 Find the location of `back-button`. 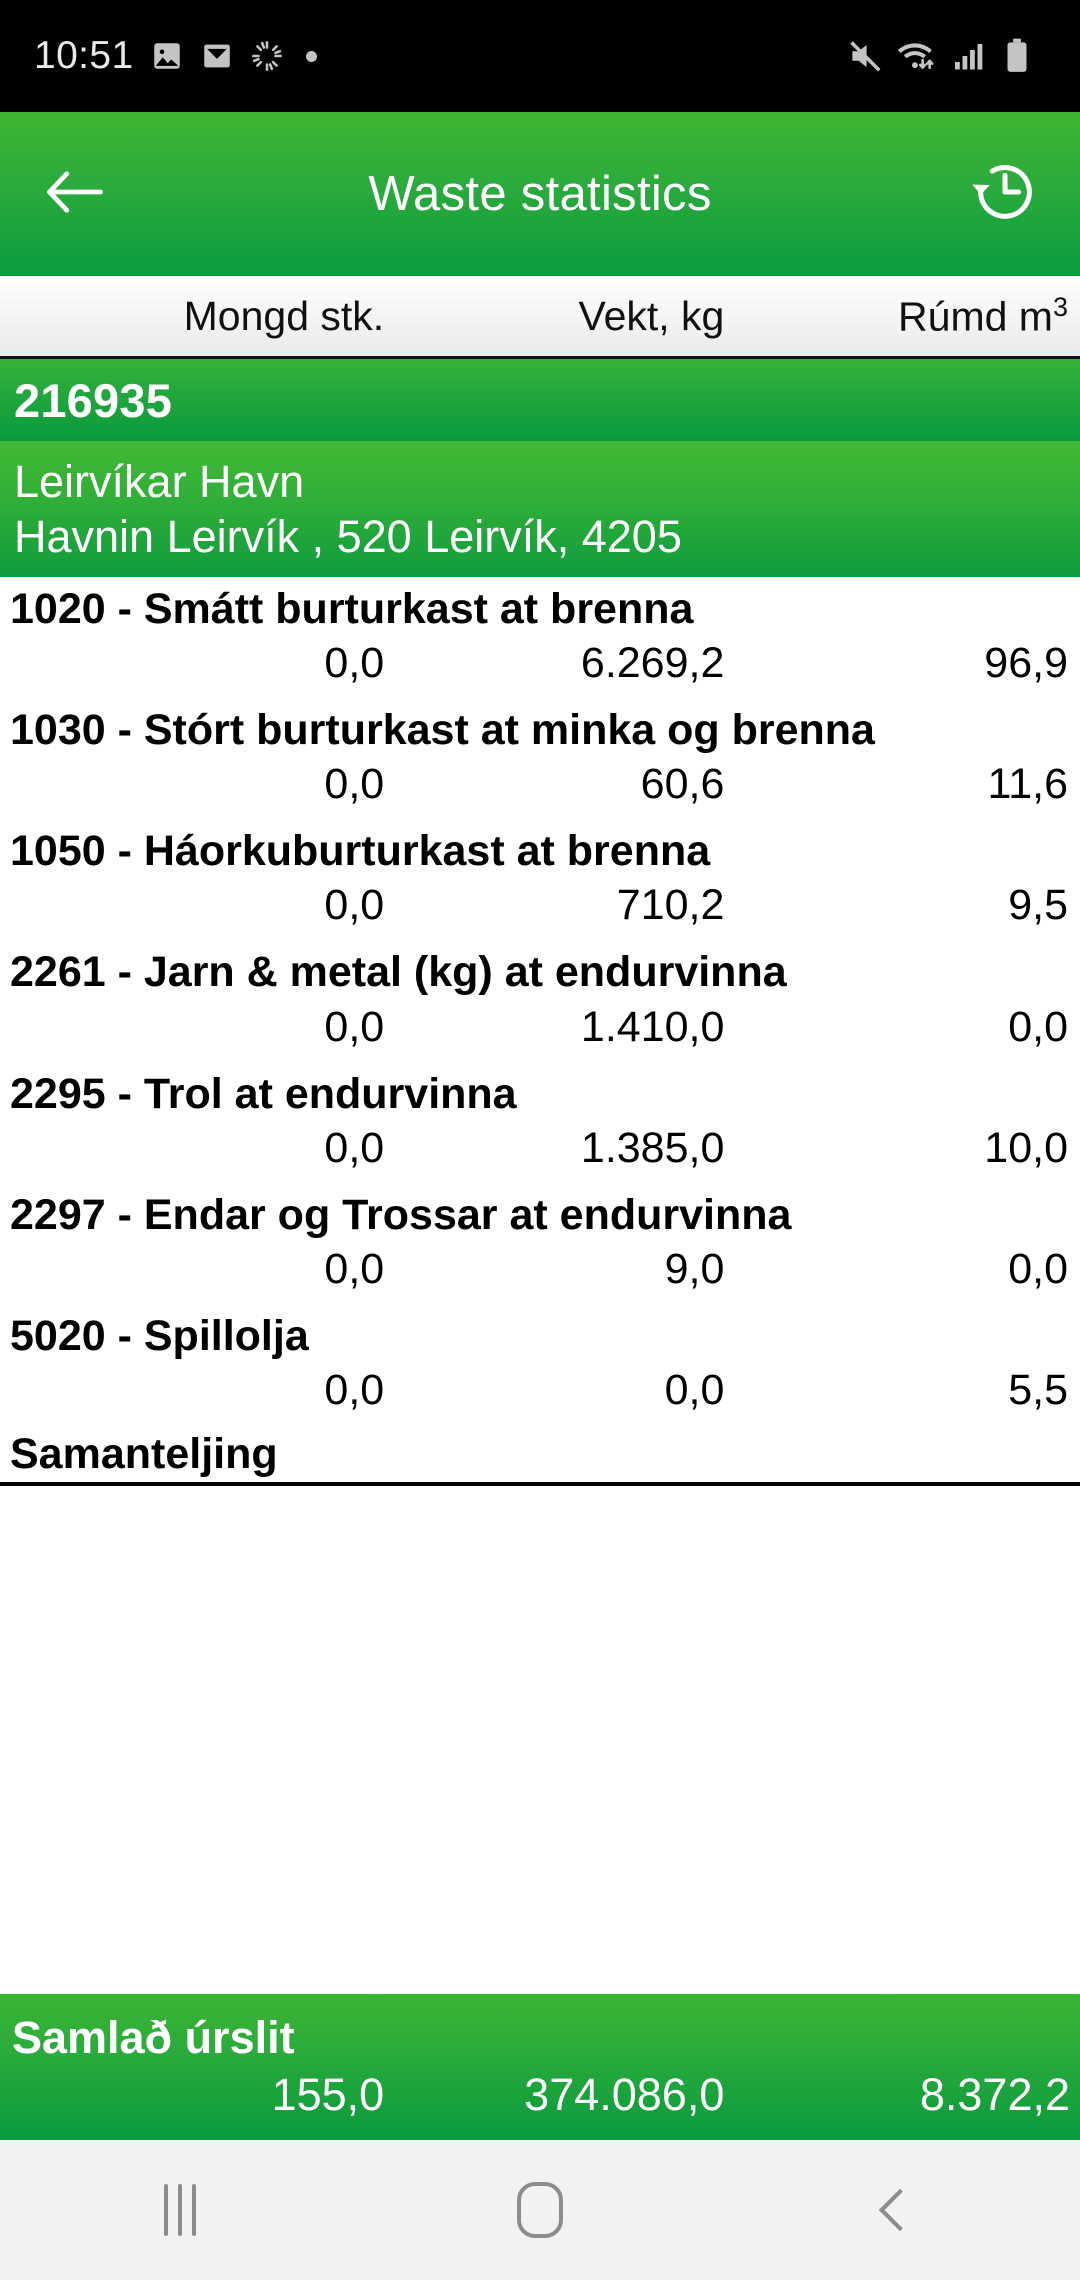

back-button is located at coordinates (75, 194).